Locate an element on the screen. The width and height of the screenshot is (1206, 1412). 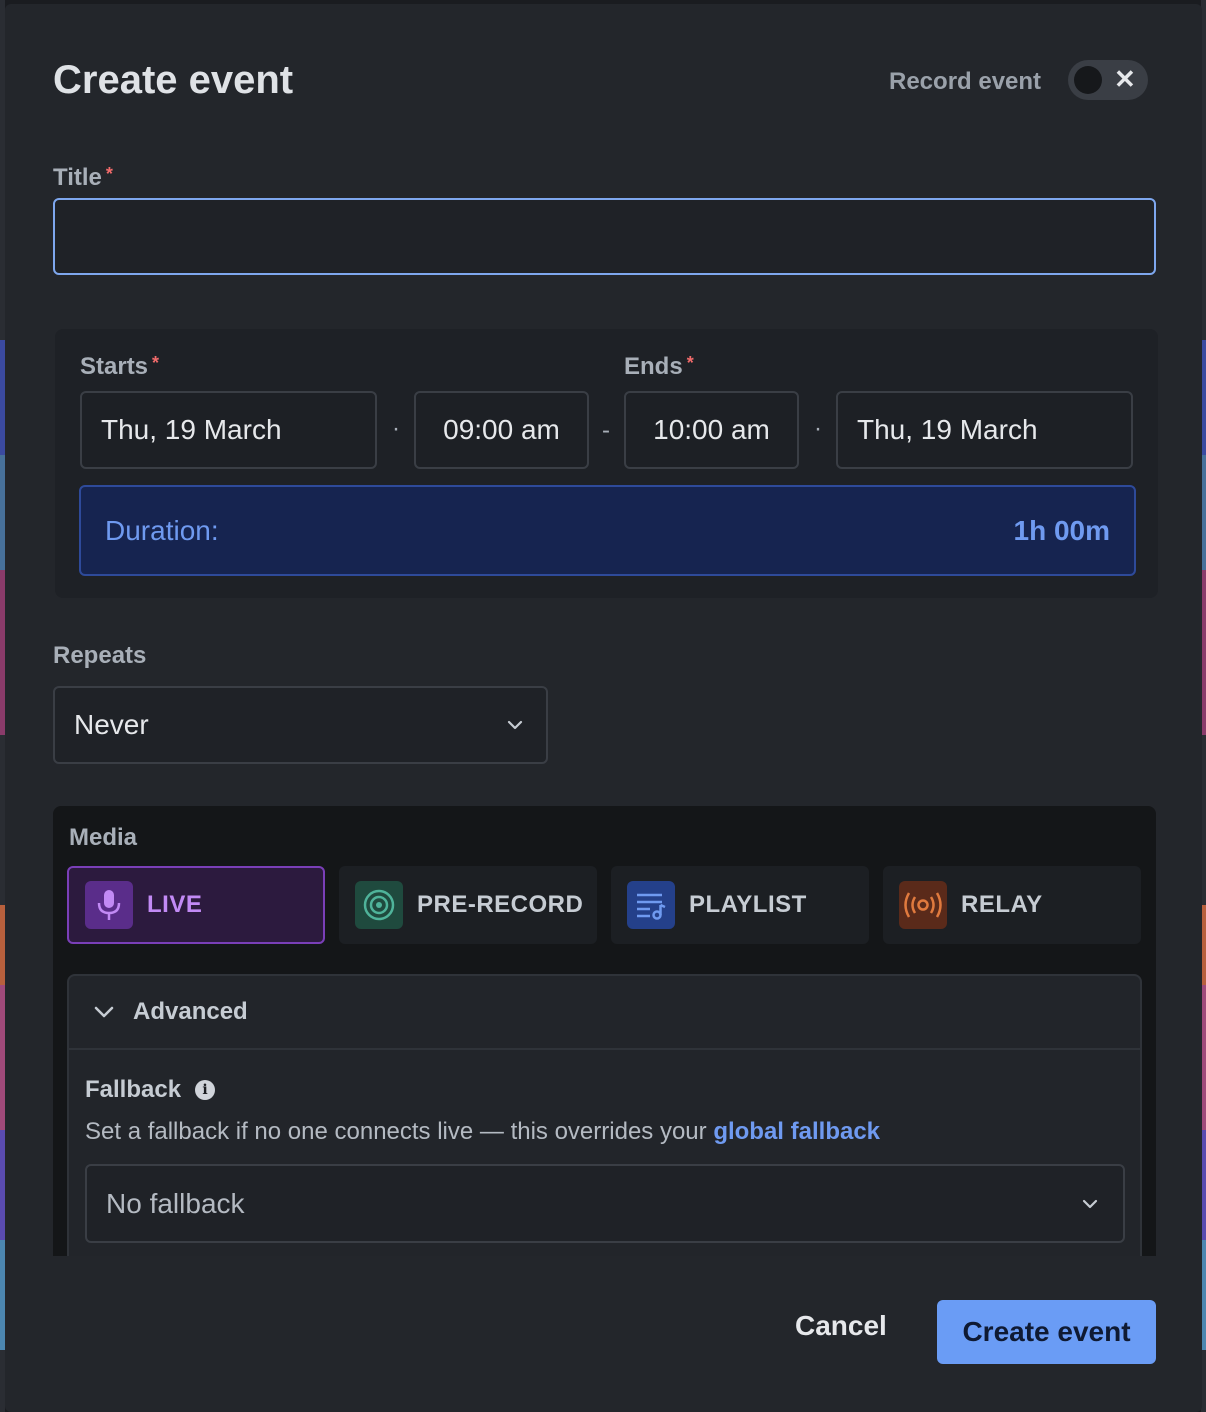
start-date-field: Thu, 19 March is located at coordinates (228, 430).